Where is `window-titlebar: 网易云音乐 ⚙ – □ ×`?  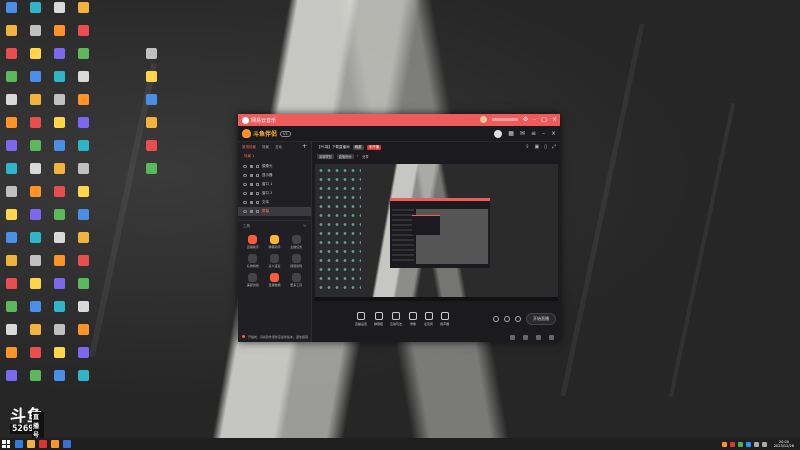
window-titlebar: 网易云音乐 ⚙ – □ × is located at coordinates (399, 120).